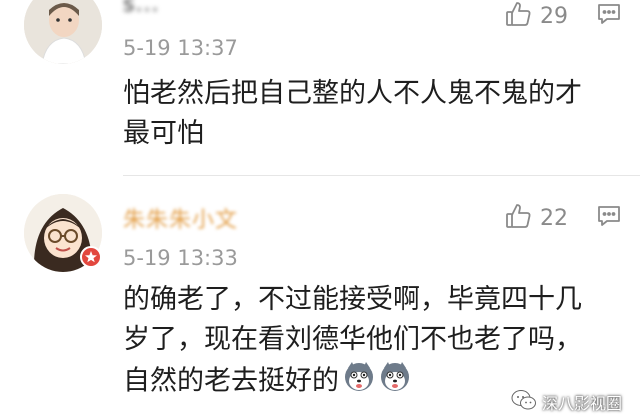 The width and height of the screenshot is (640, 419). What do you see at coordinates (180, 48) in the screenshot?
I see `timestamp: 5-19 13:37` at bounding box center [180, 48].